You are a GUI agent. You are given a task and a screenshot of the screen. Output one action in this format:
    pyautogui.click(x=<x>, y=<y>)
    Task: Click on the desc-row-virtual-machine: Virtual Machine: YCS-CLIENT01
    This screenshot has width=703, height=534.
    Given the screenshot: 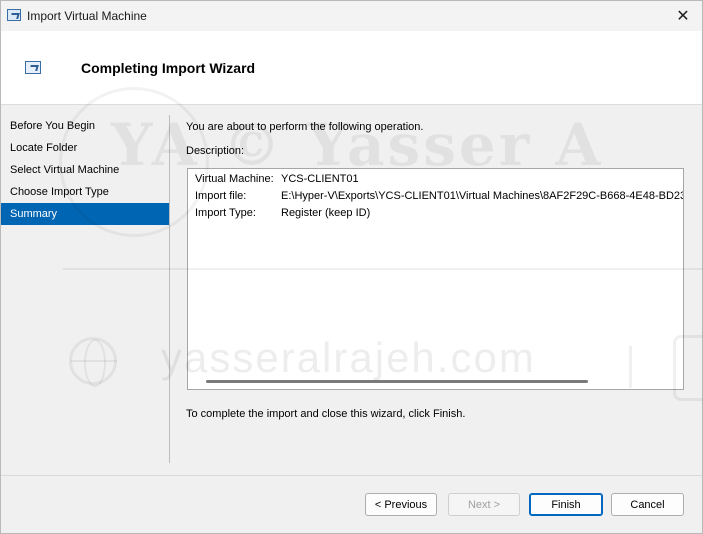 What is the action you would take?
    pyautogui.click(x=277, y=181)
    